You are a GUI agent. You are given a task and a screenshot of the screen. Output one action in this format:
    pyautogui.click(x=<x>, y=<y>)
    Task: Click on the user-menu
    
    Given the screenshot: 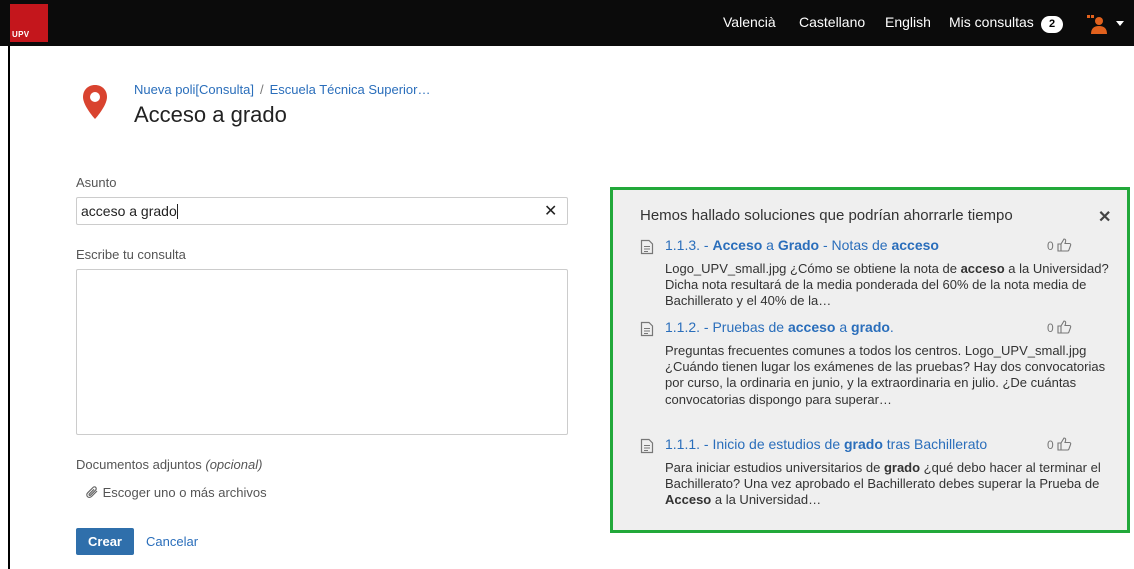 What is the action you would take?
    pyautogui.click(x=1104, y=24)
    